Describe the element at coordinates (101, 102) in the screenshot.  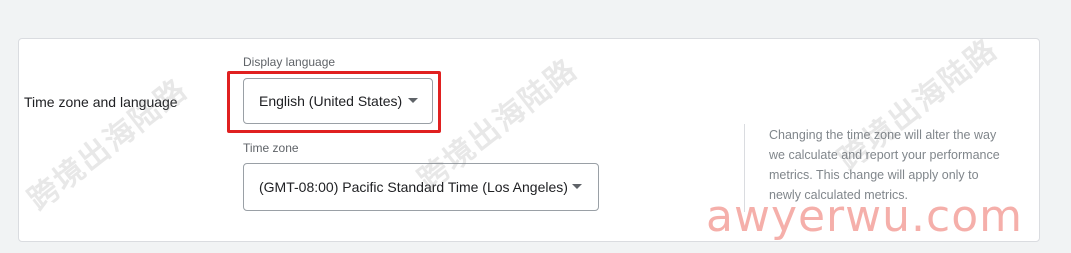
I see `section-title: Time zone and language` at that location.